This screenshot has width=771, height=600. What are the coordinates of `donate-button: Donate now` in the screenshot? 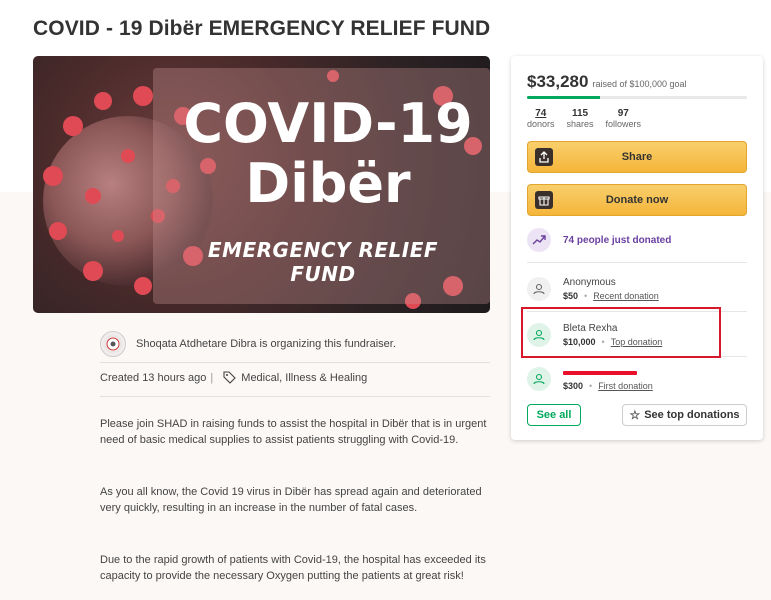 It's located at (637, 200).